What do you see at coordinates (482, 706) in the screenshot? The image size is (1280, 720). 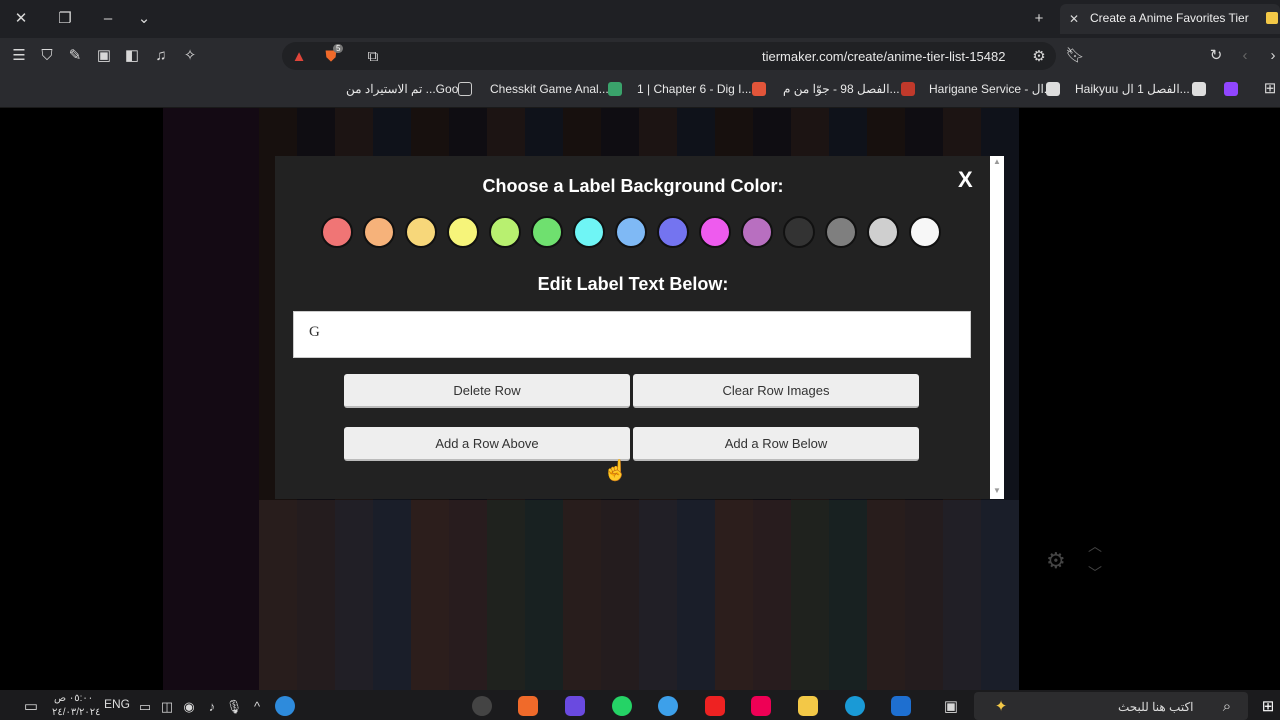 I see `obs-icon` at bounding box center [482, 706].